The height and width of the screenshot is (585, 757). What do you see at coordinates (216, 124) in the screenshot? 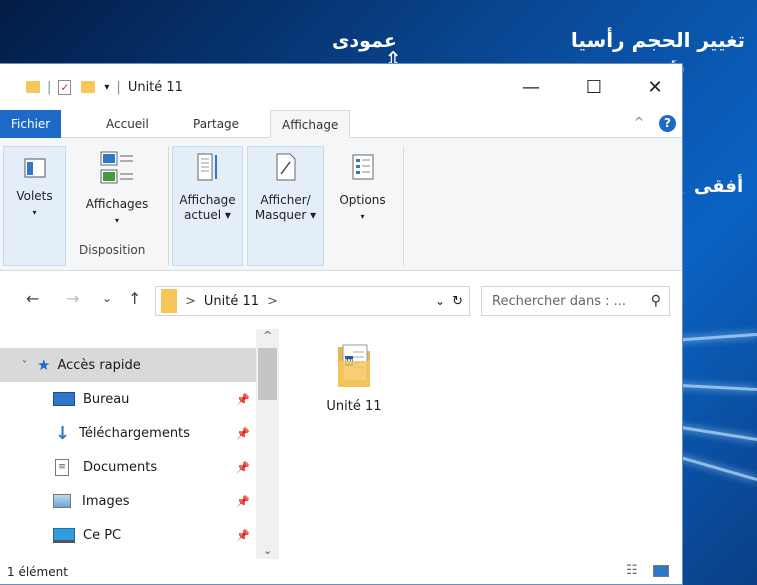
I see `tab-share: Partage` at bounding box center [216, 124].